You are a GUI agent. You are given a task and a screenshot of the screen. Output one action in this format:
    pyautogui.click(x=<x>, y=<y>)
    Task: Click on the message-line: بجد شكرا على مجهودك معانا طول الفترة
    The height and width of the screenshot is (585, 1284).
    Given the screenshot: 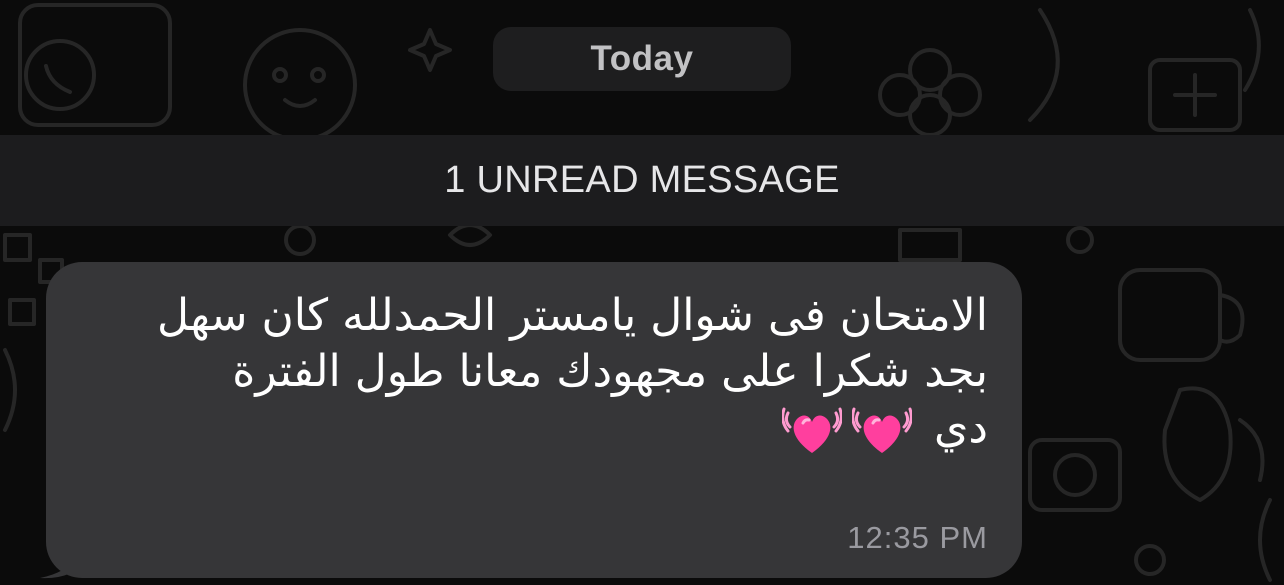 What is the action you would take?
    pyautogui.click(x=610, y=371)
    